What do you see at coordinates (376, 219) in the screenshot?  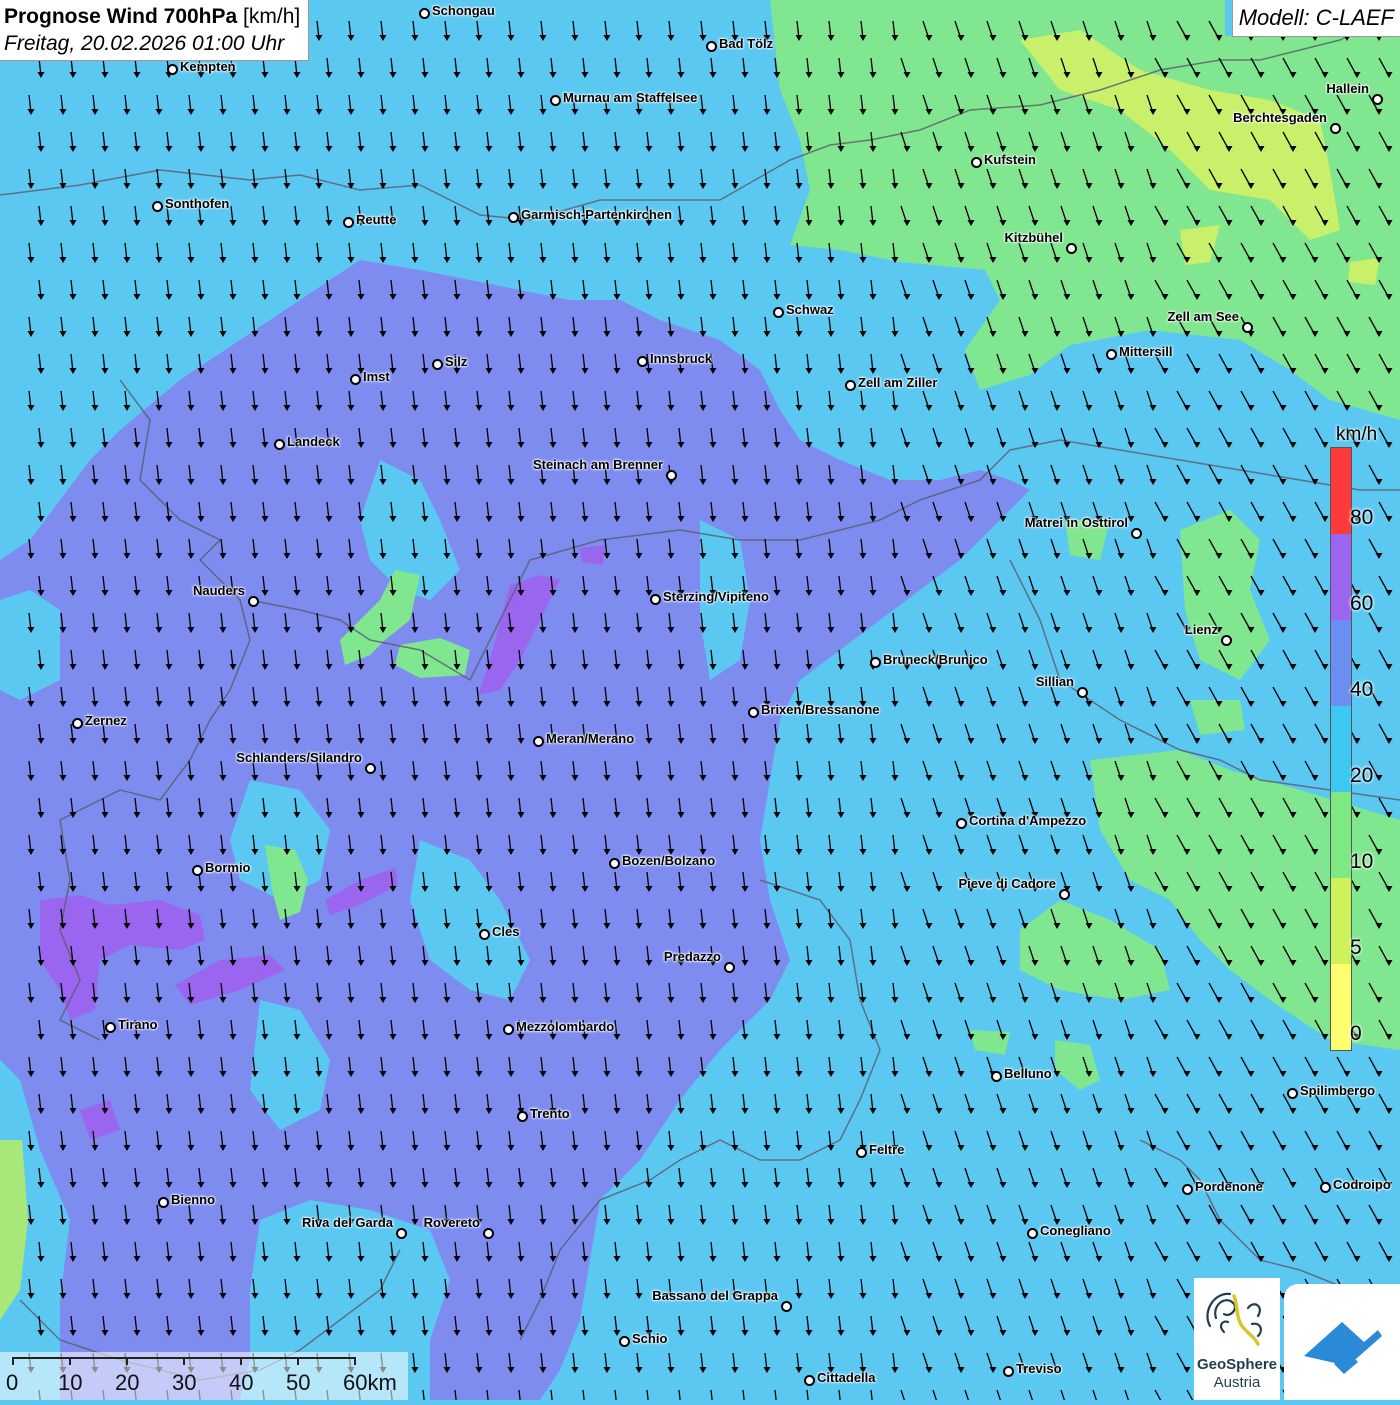 I see `city-label: Reutte` at bounding box center [376, 219].